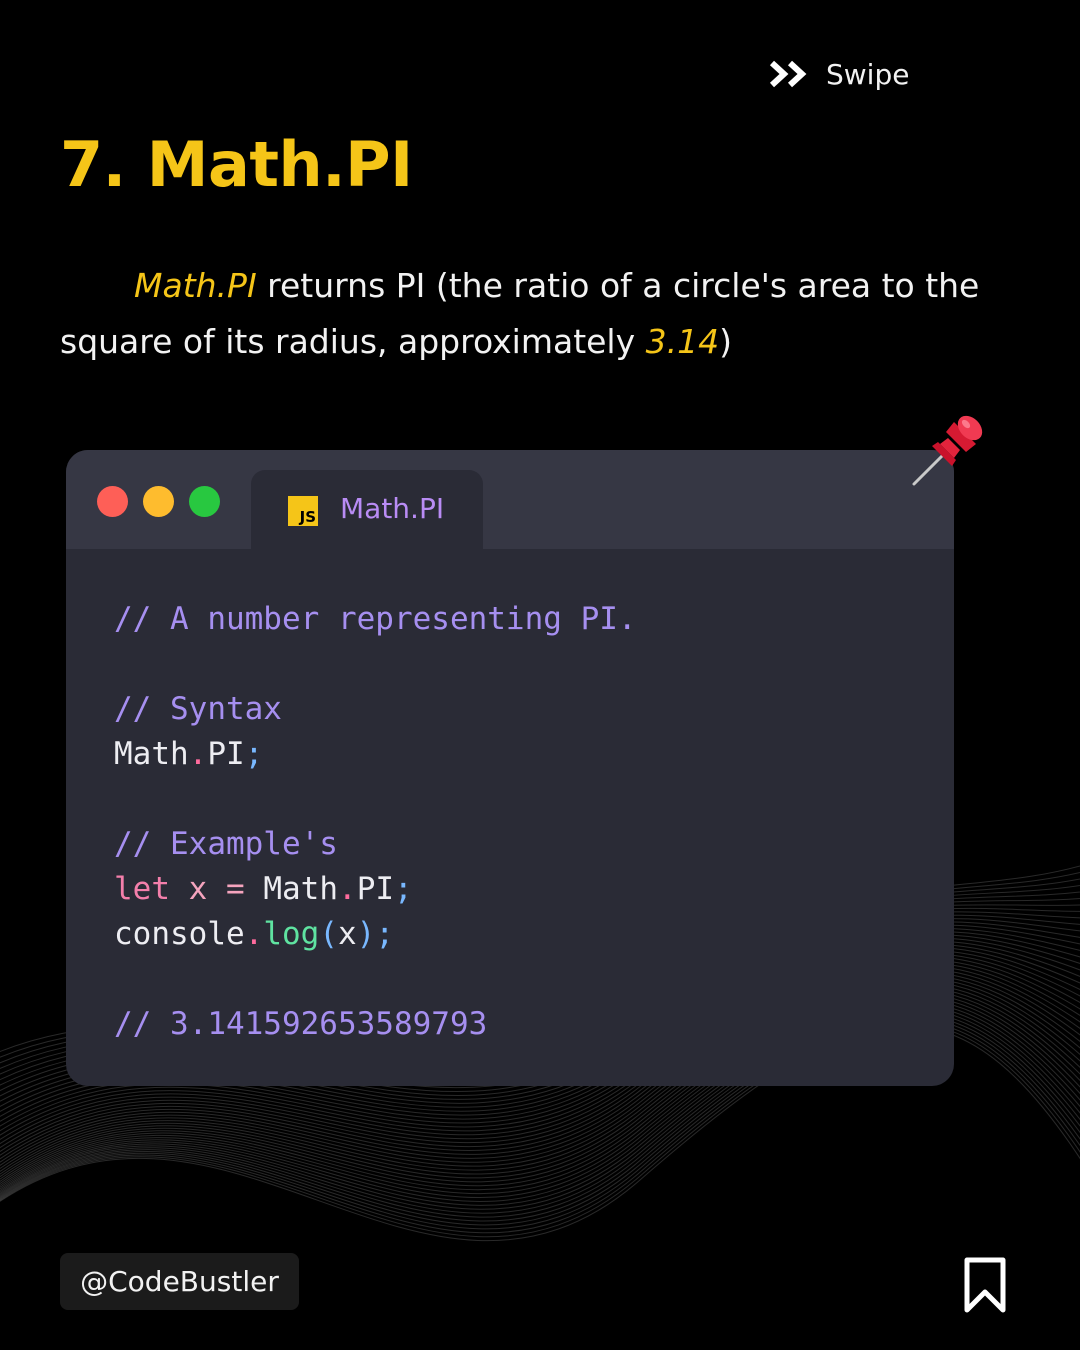 The image size is (1080, 1350). Describe the element at coordinates (725, 341) in the screenshot. I see `description-closing: )` at that location.